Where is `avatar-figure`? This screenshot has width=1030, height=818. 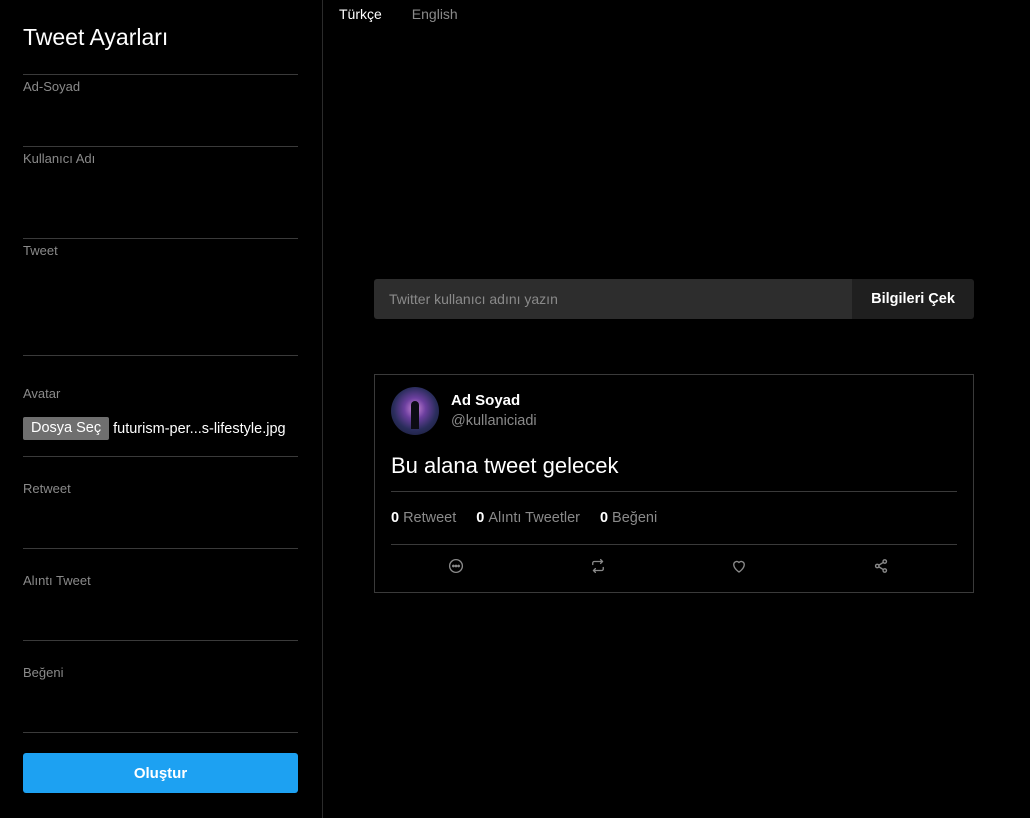
avatar-figure is located at coordinates (415, 415).